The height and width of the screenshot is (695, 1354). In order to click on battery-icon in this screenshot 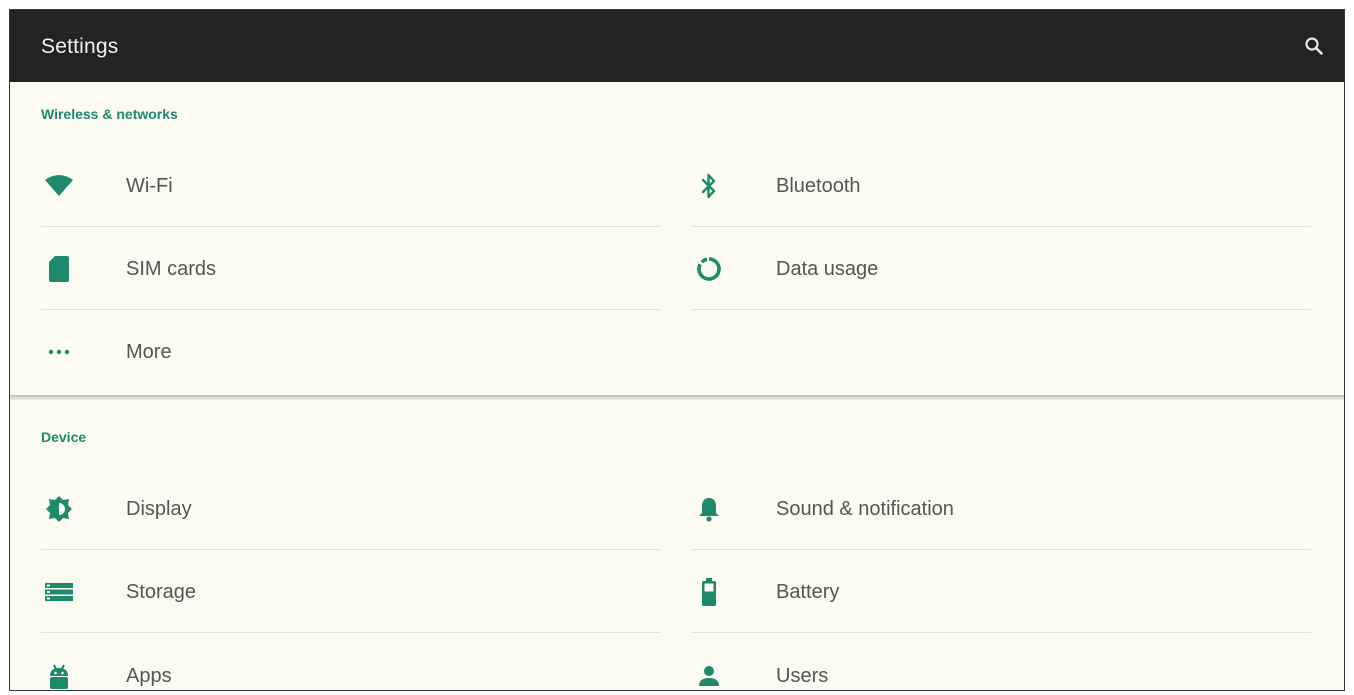, I will do `click(709, 592)`.